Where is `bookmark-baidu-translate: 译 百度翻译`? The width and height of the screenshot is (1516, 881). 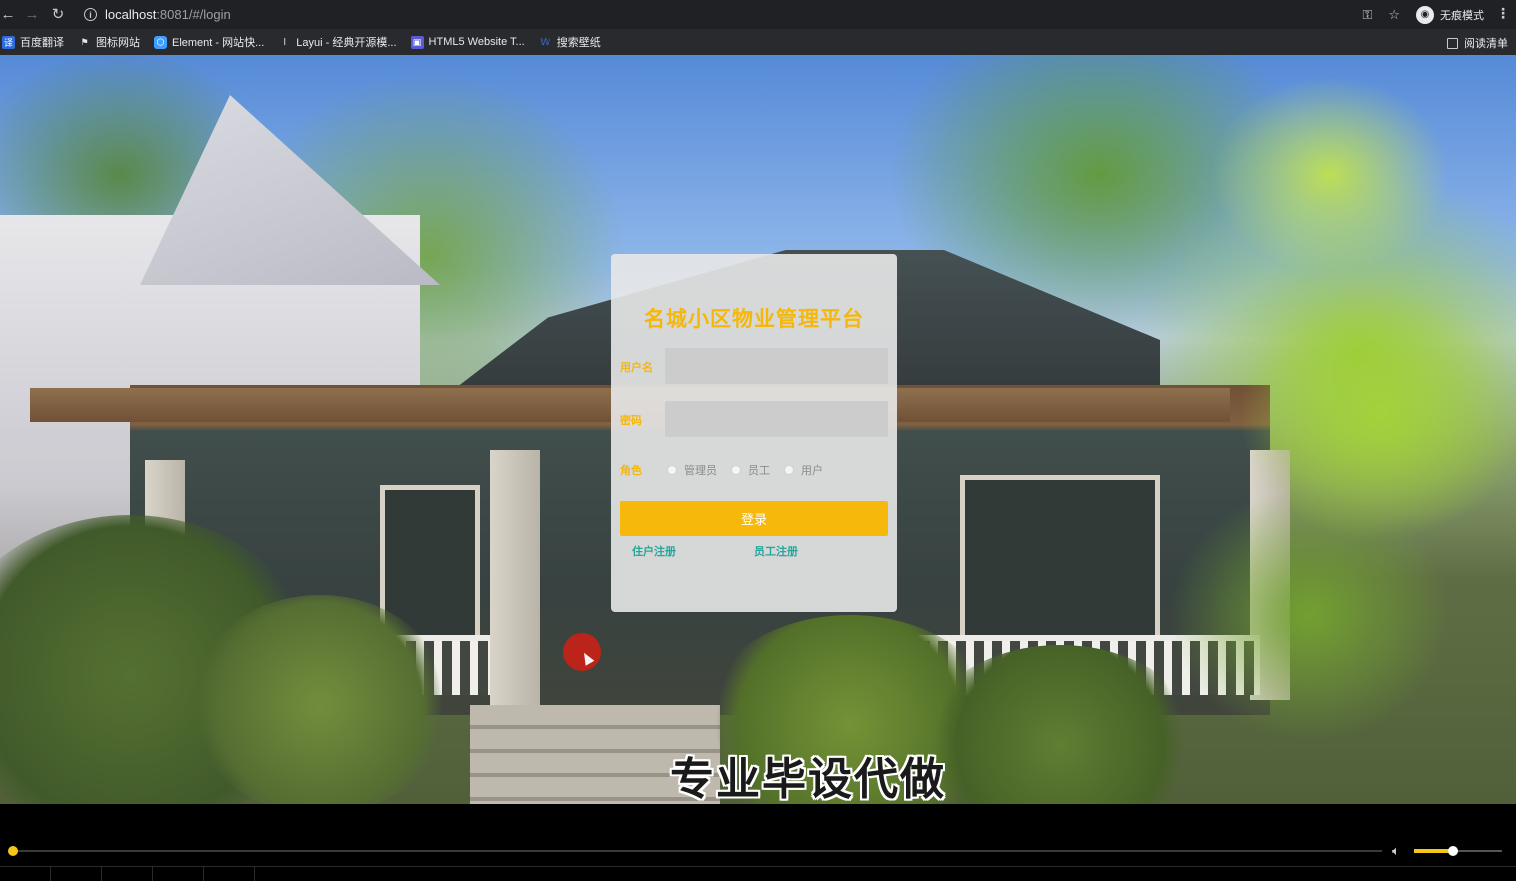
bookmark-baidu-translate: 译 百度翻译 is located at coordinates (33, 42).